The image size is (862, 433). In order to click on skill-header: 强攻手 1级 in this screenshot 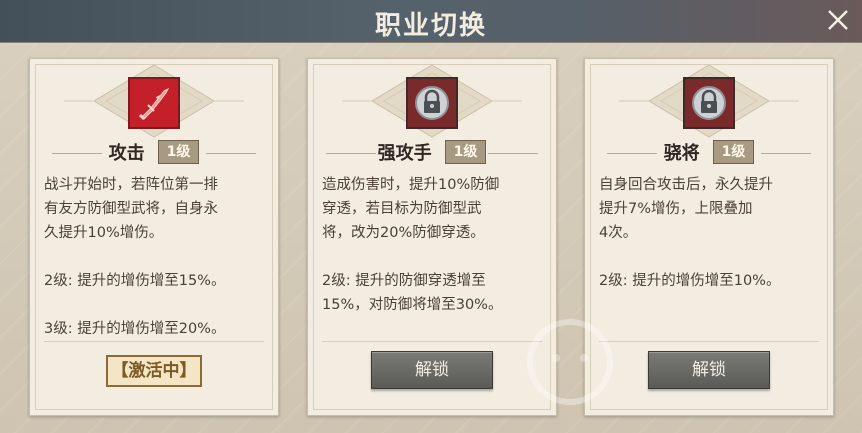, I will do `click(432, 153)`.